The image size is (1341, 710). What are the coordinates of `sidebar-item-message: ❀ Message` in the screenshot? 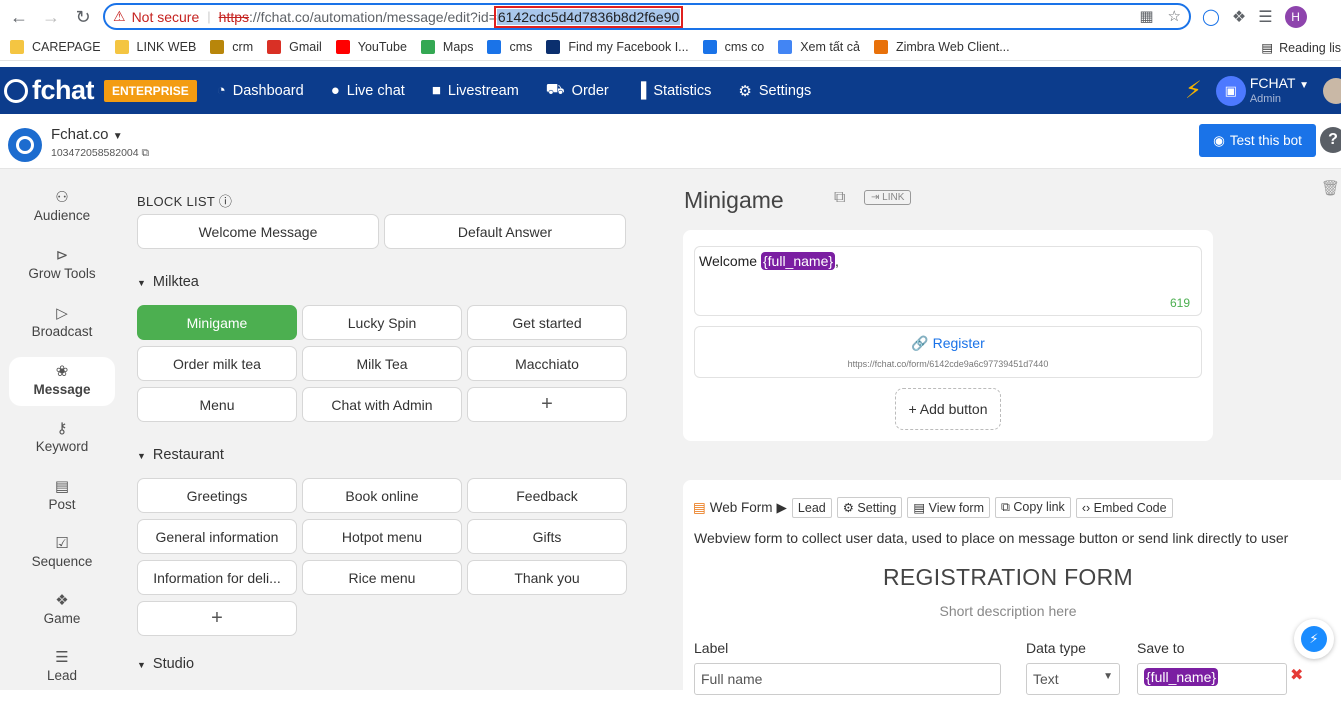 It's located at (62, 381).